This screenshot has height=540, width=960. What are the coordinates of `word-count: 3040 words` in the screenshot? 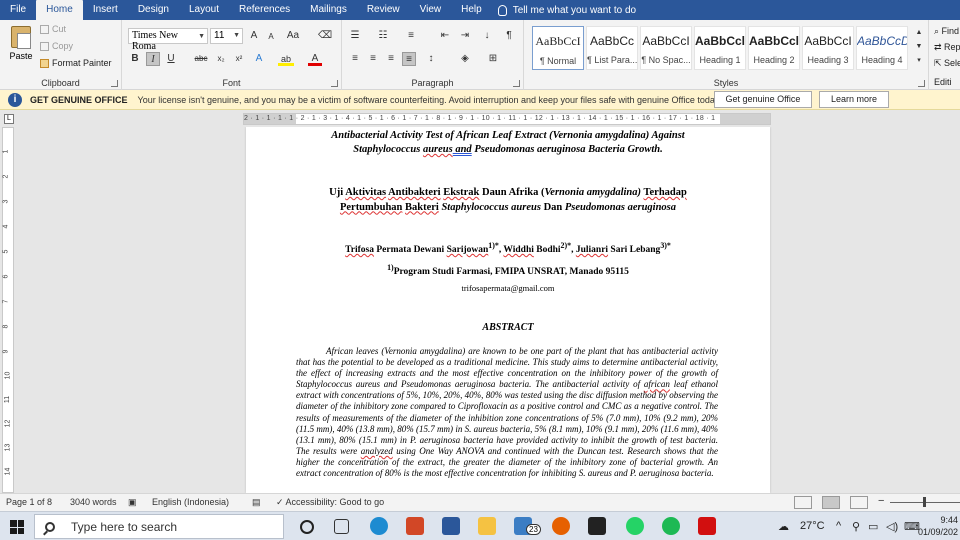 It's located at (93, 502).